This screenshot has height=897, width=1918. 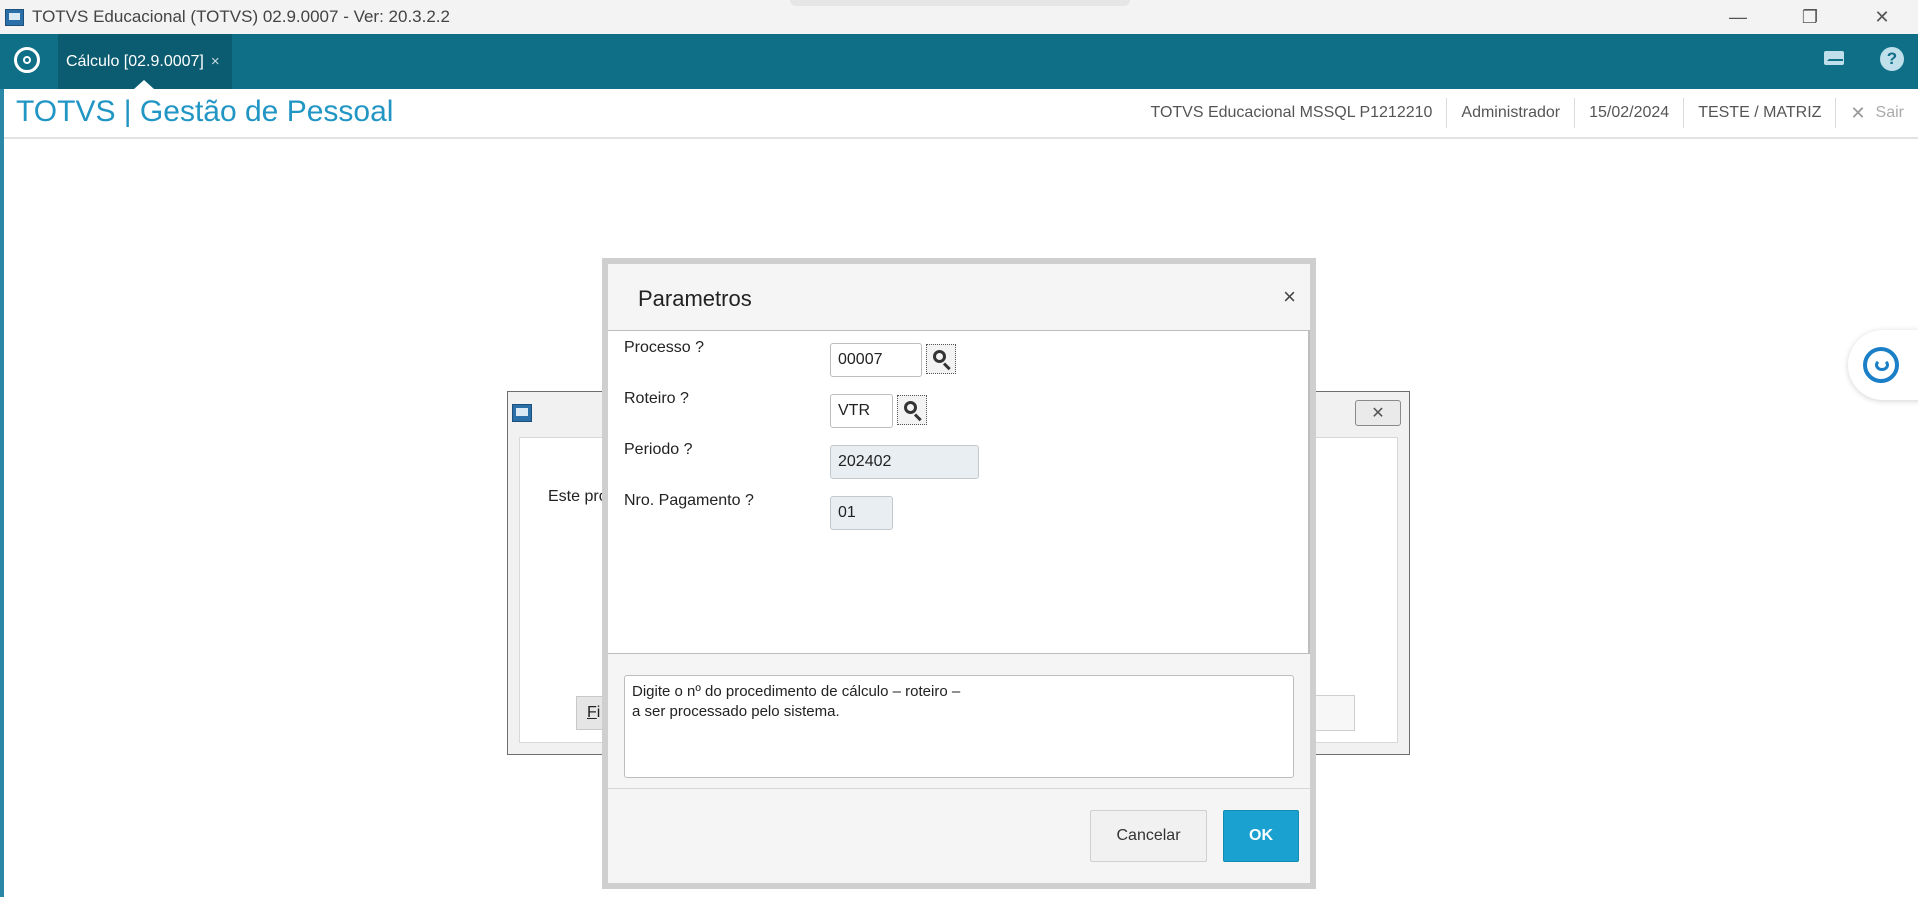 What do you see at coordinates (1889, 112) in the screenshot?
I see `logout-label: Sair` at bounding box center [1889, 112].